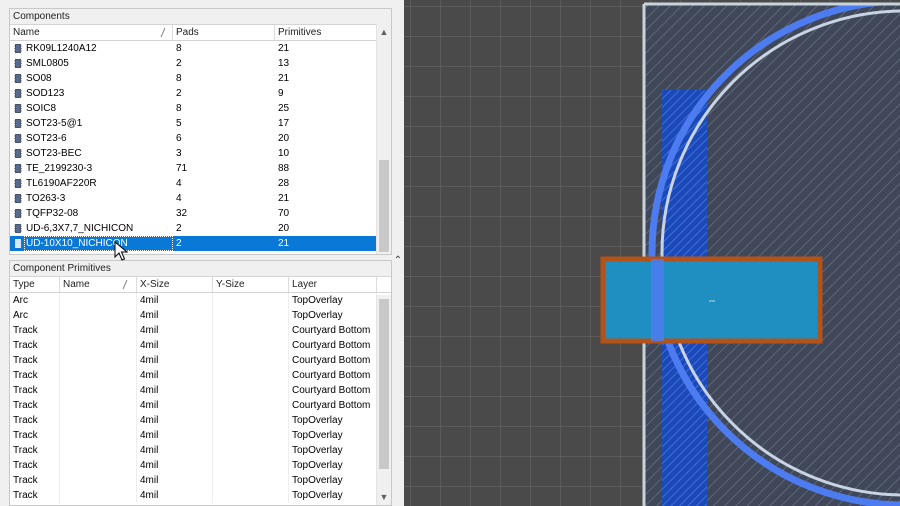 This screenshot has height=506, width=900. I want to click on component-name: UD-10X10_NICHICON, so click(98, 243).